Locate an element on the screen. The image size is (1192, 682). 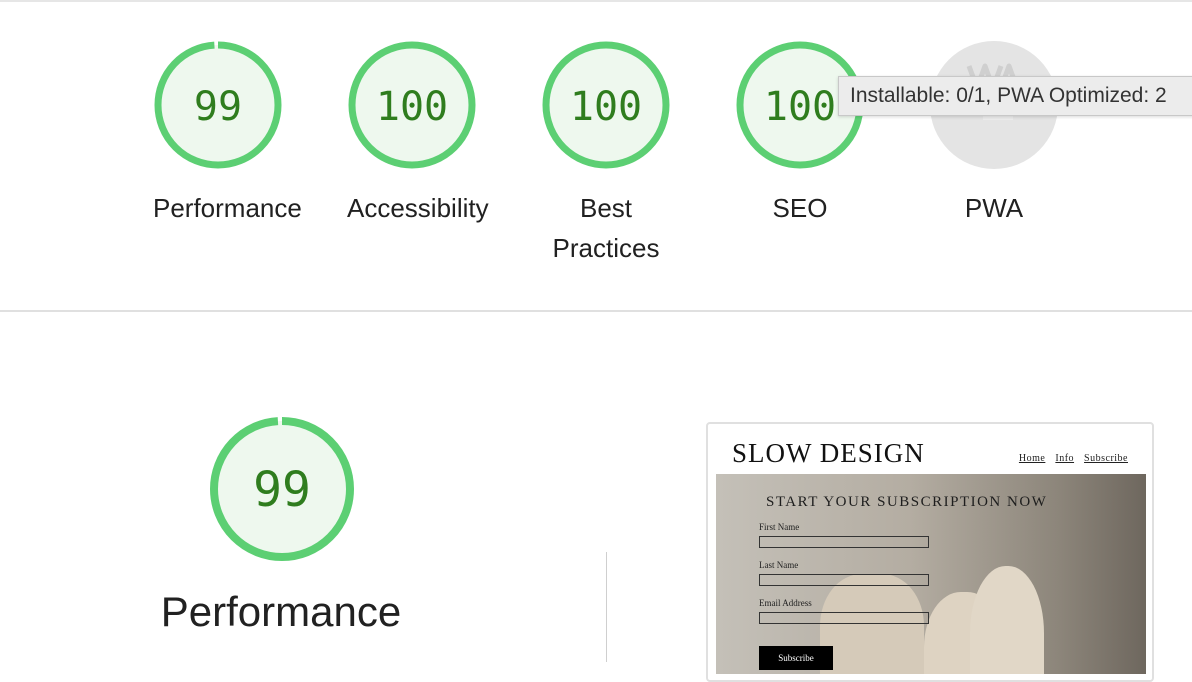
performance-score: 99 is located at coordinates (282, 490).